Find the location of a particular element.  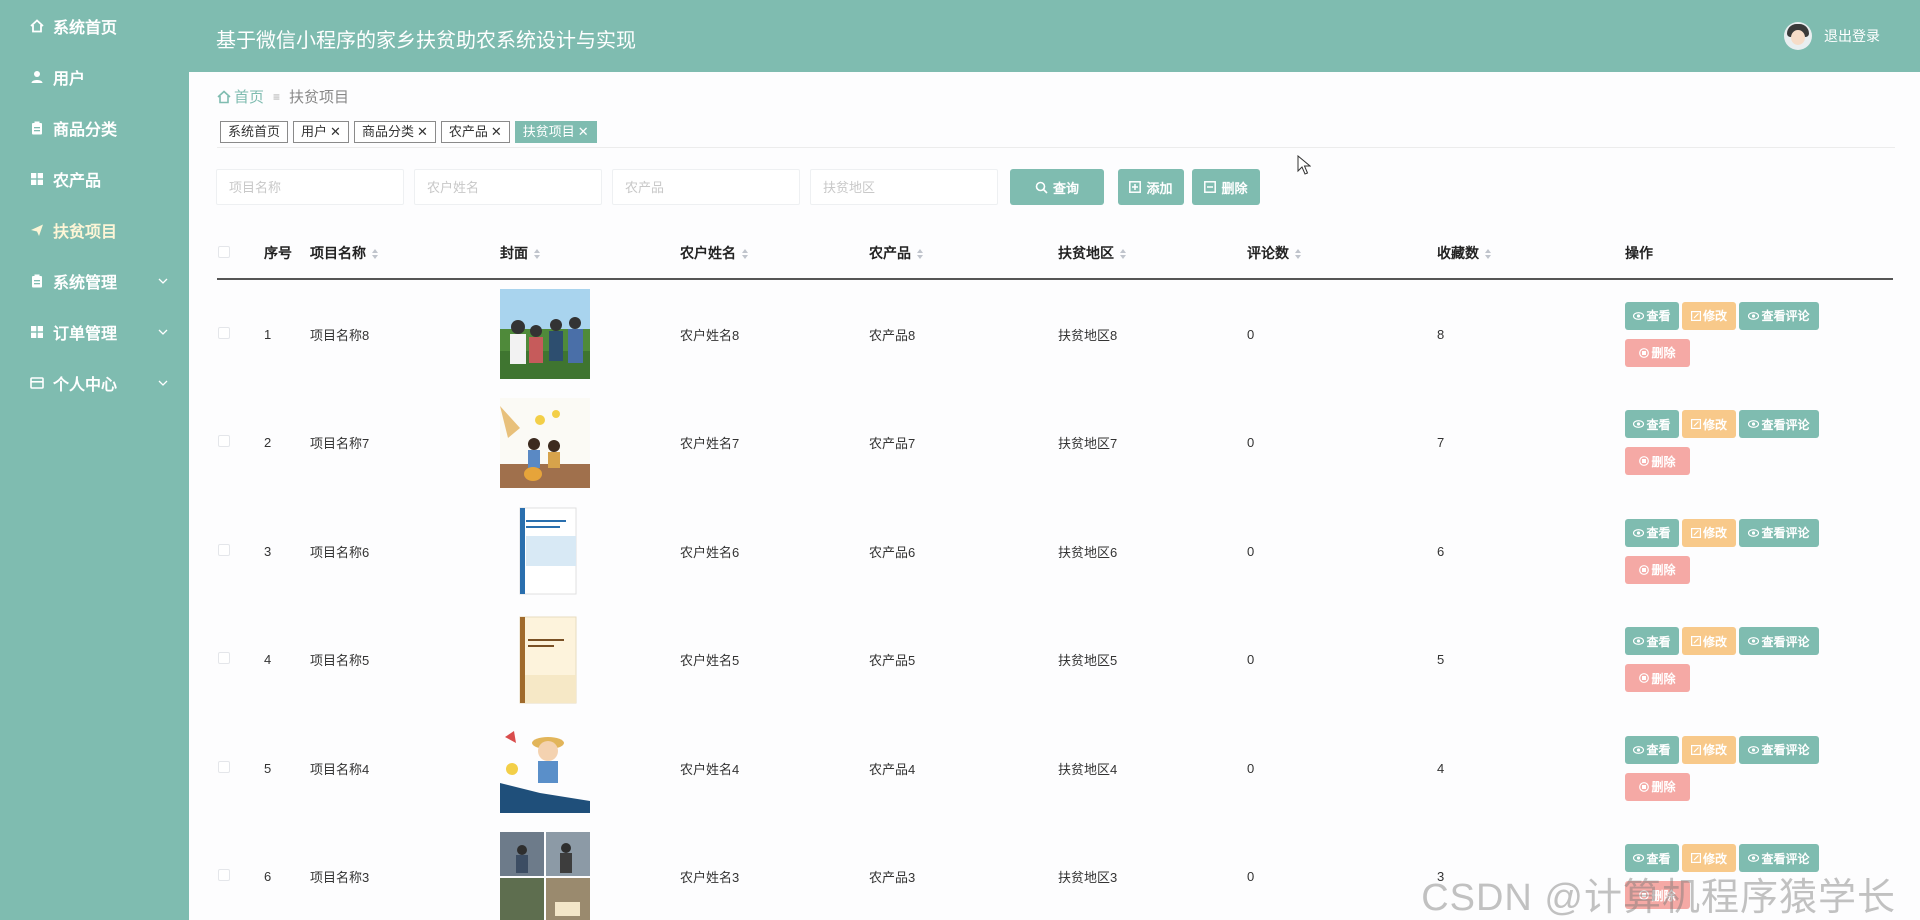

header-name: 项目名称 is located at coordinates (405, 253).